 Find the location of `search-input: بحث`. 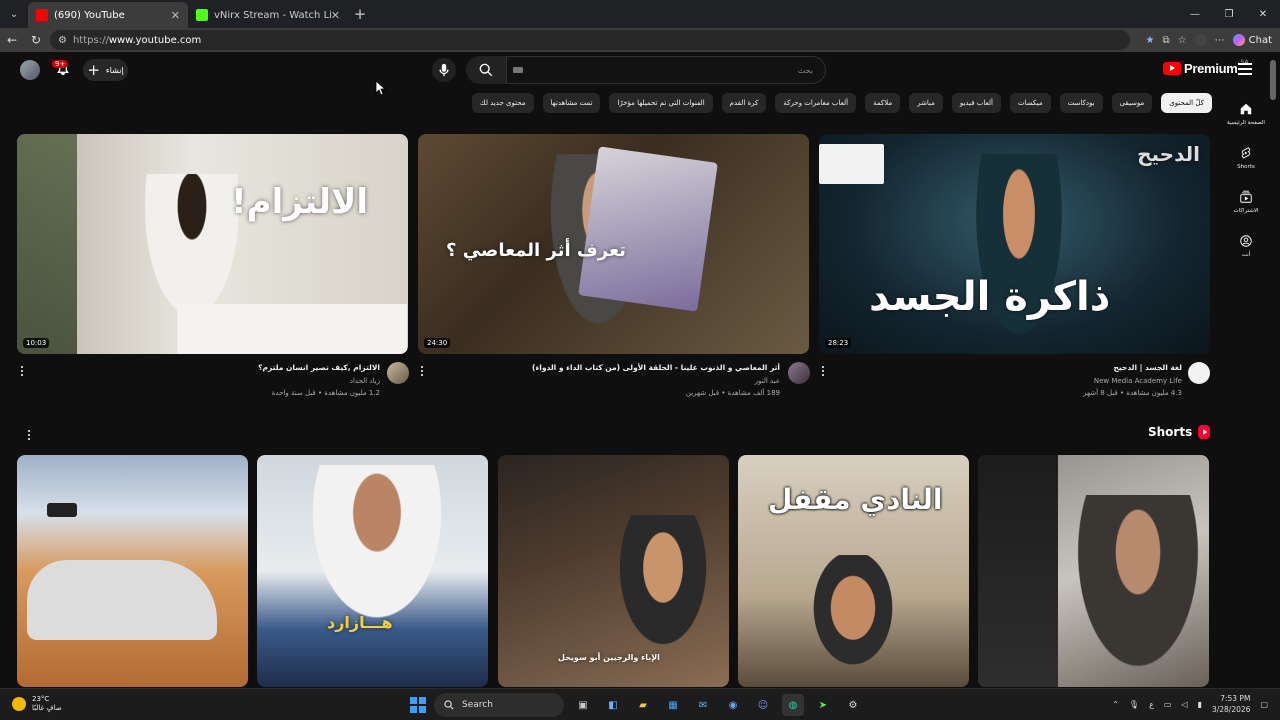

search-input: بحث is located at coordinates (666, 70).